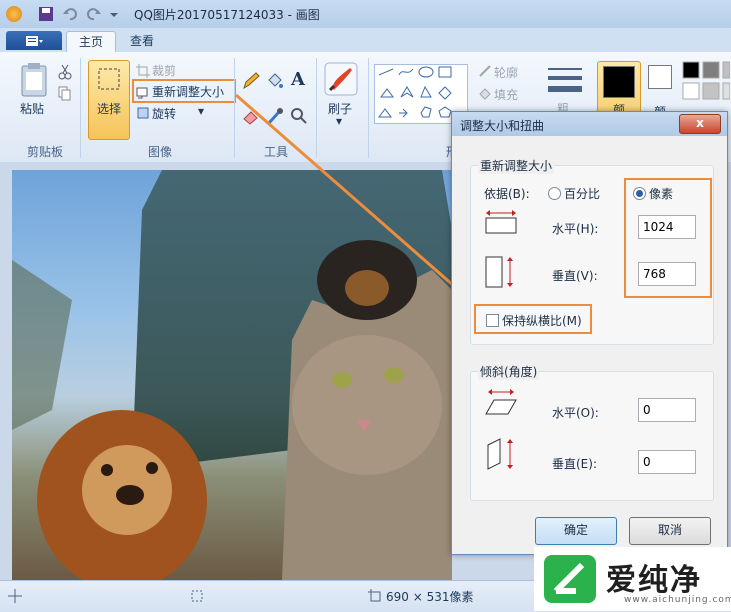 This screenshot has width=731, height=612. I want to click on brush-icon, so click(341, 80).